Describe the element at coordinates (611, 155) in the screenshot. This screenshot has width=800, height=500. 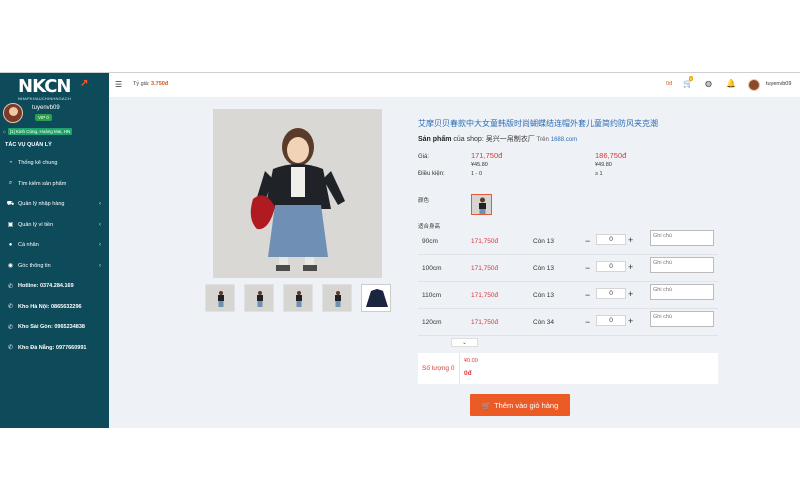
I see `tier2-price: 186,750đ` at that location.